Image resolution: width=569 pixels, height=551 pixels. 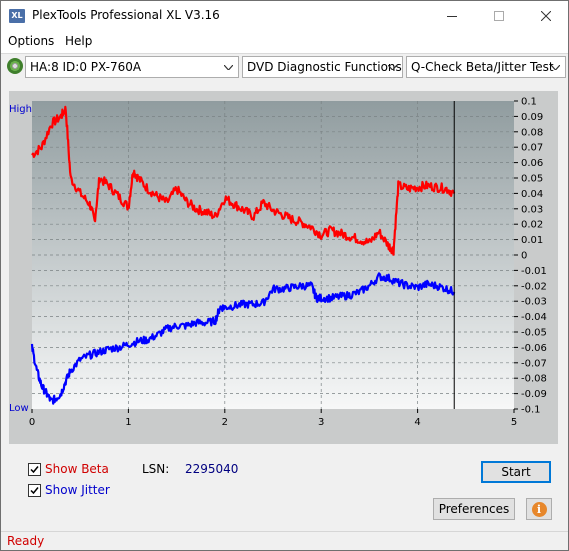 I want to click on y-tick-label: 0.03, so click(x=532, y=209).